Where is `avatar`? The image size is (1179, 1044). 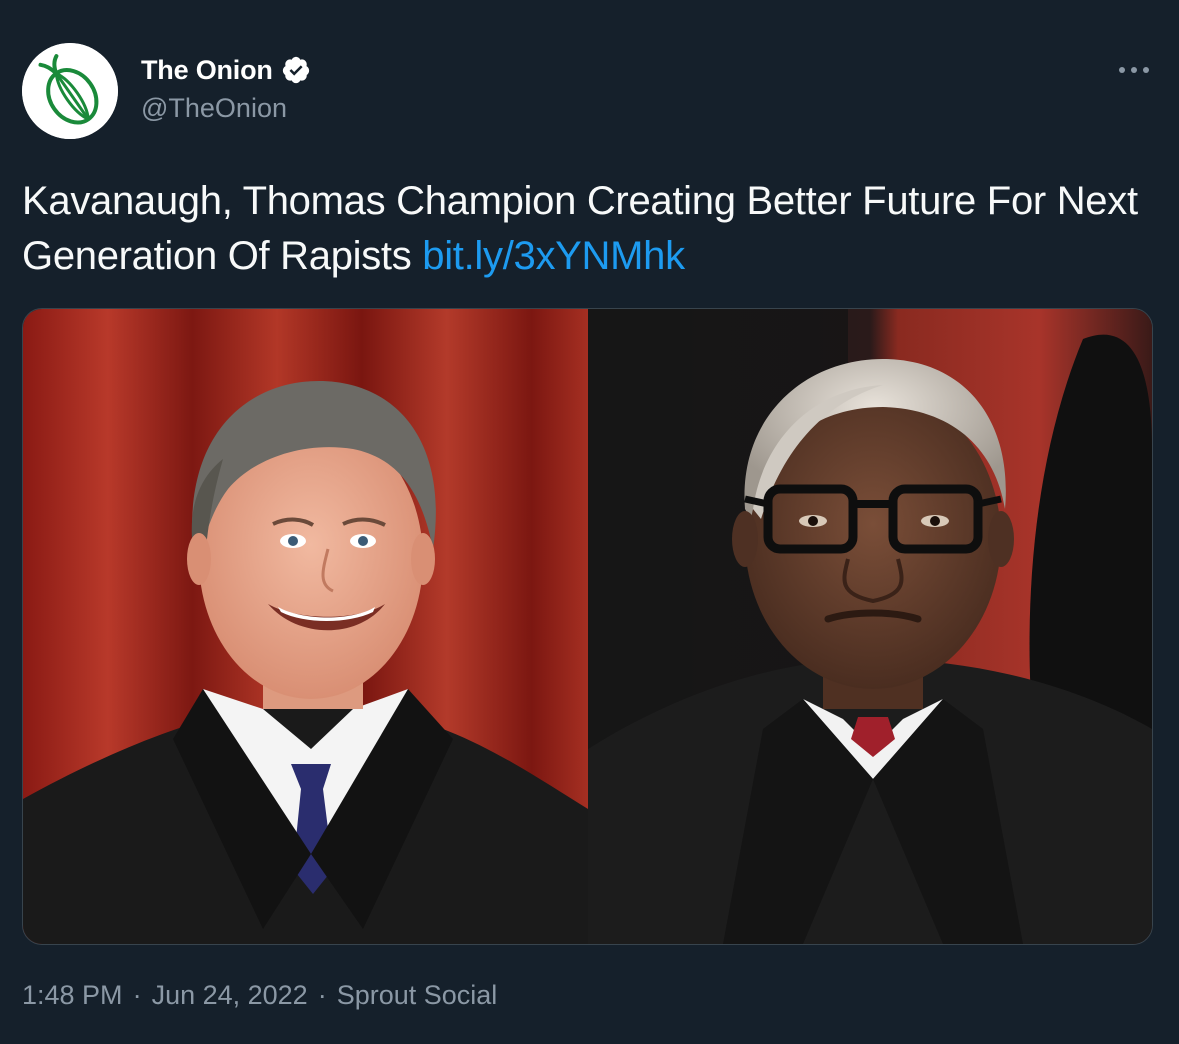
avatar is located at coordinates (70, 91).